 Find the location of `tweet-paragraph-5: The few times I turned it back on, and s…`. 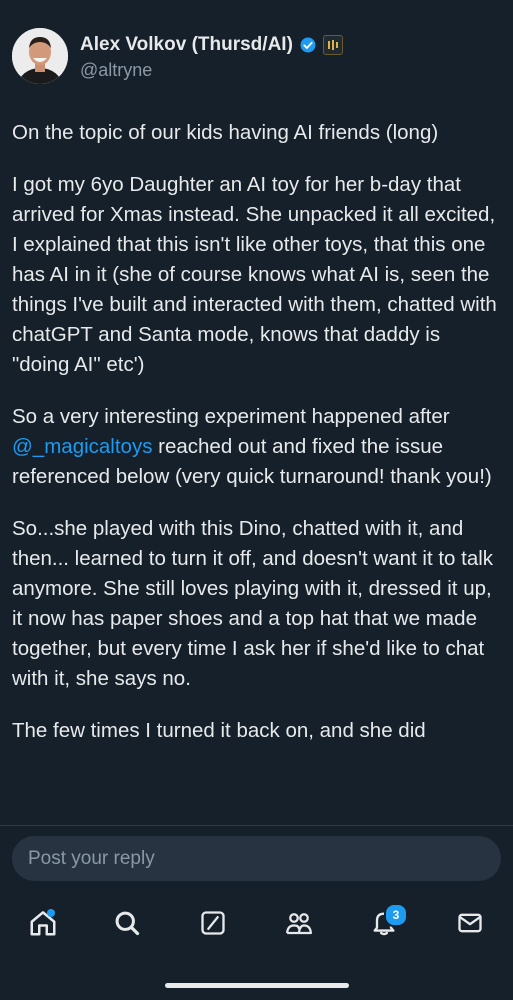

tweet-paragraph-5: The few times I turned it back on, and s… is located at coordinates (219, 730).